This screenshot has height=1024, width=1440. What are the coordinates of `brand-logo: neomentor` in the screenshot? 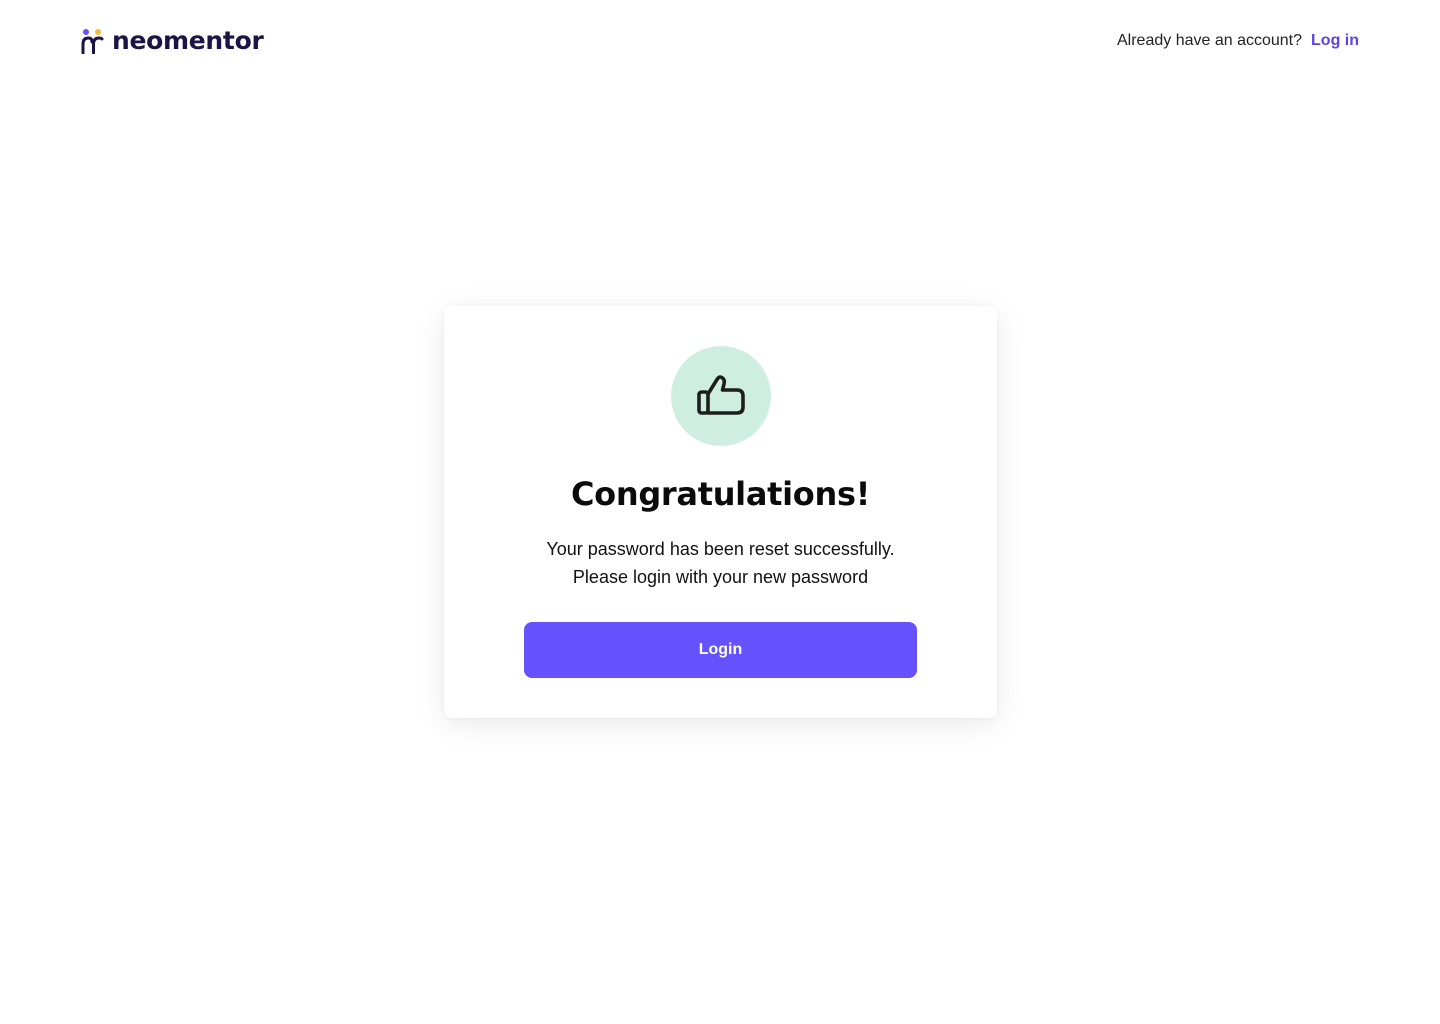 It's located at (172, 41).